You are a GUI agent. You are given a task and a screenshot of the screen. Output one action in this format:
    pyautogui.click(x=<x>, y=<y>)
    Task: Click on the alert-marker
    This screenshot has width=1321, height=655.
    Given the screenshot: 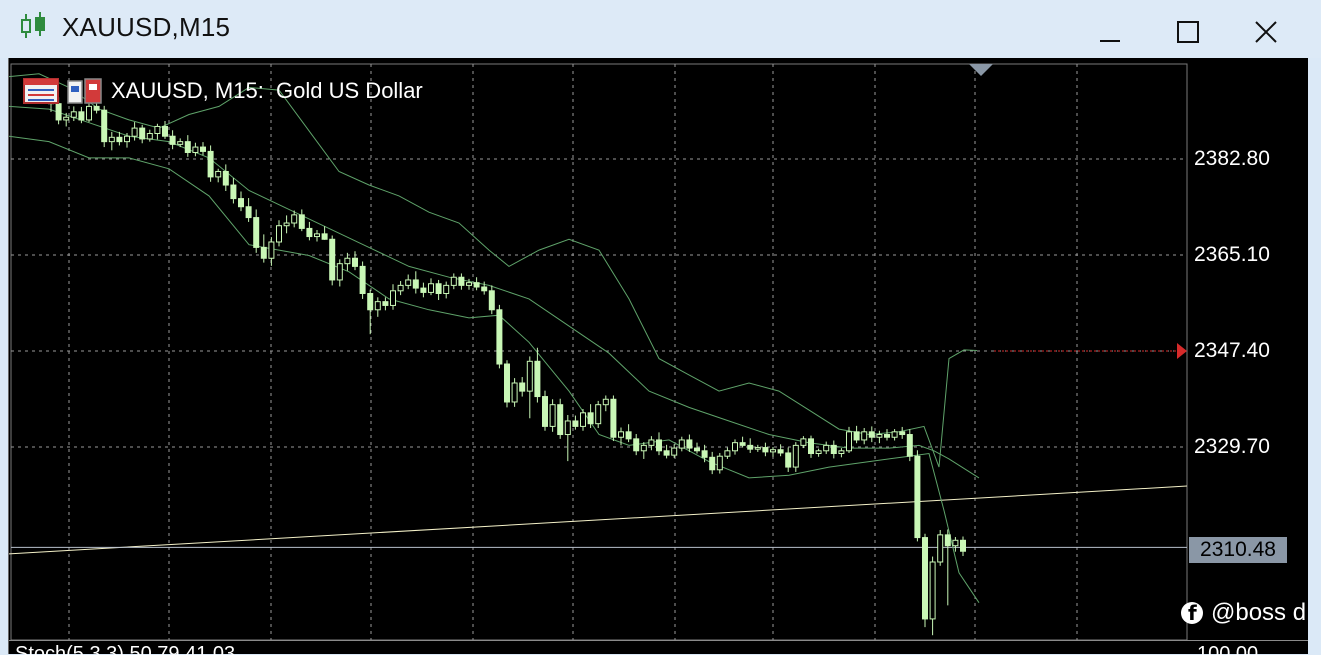 What is the action you would take?
    pyautogui.click(x=1182, y=351)
    